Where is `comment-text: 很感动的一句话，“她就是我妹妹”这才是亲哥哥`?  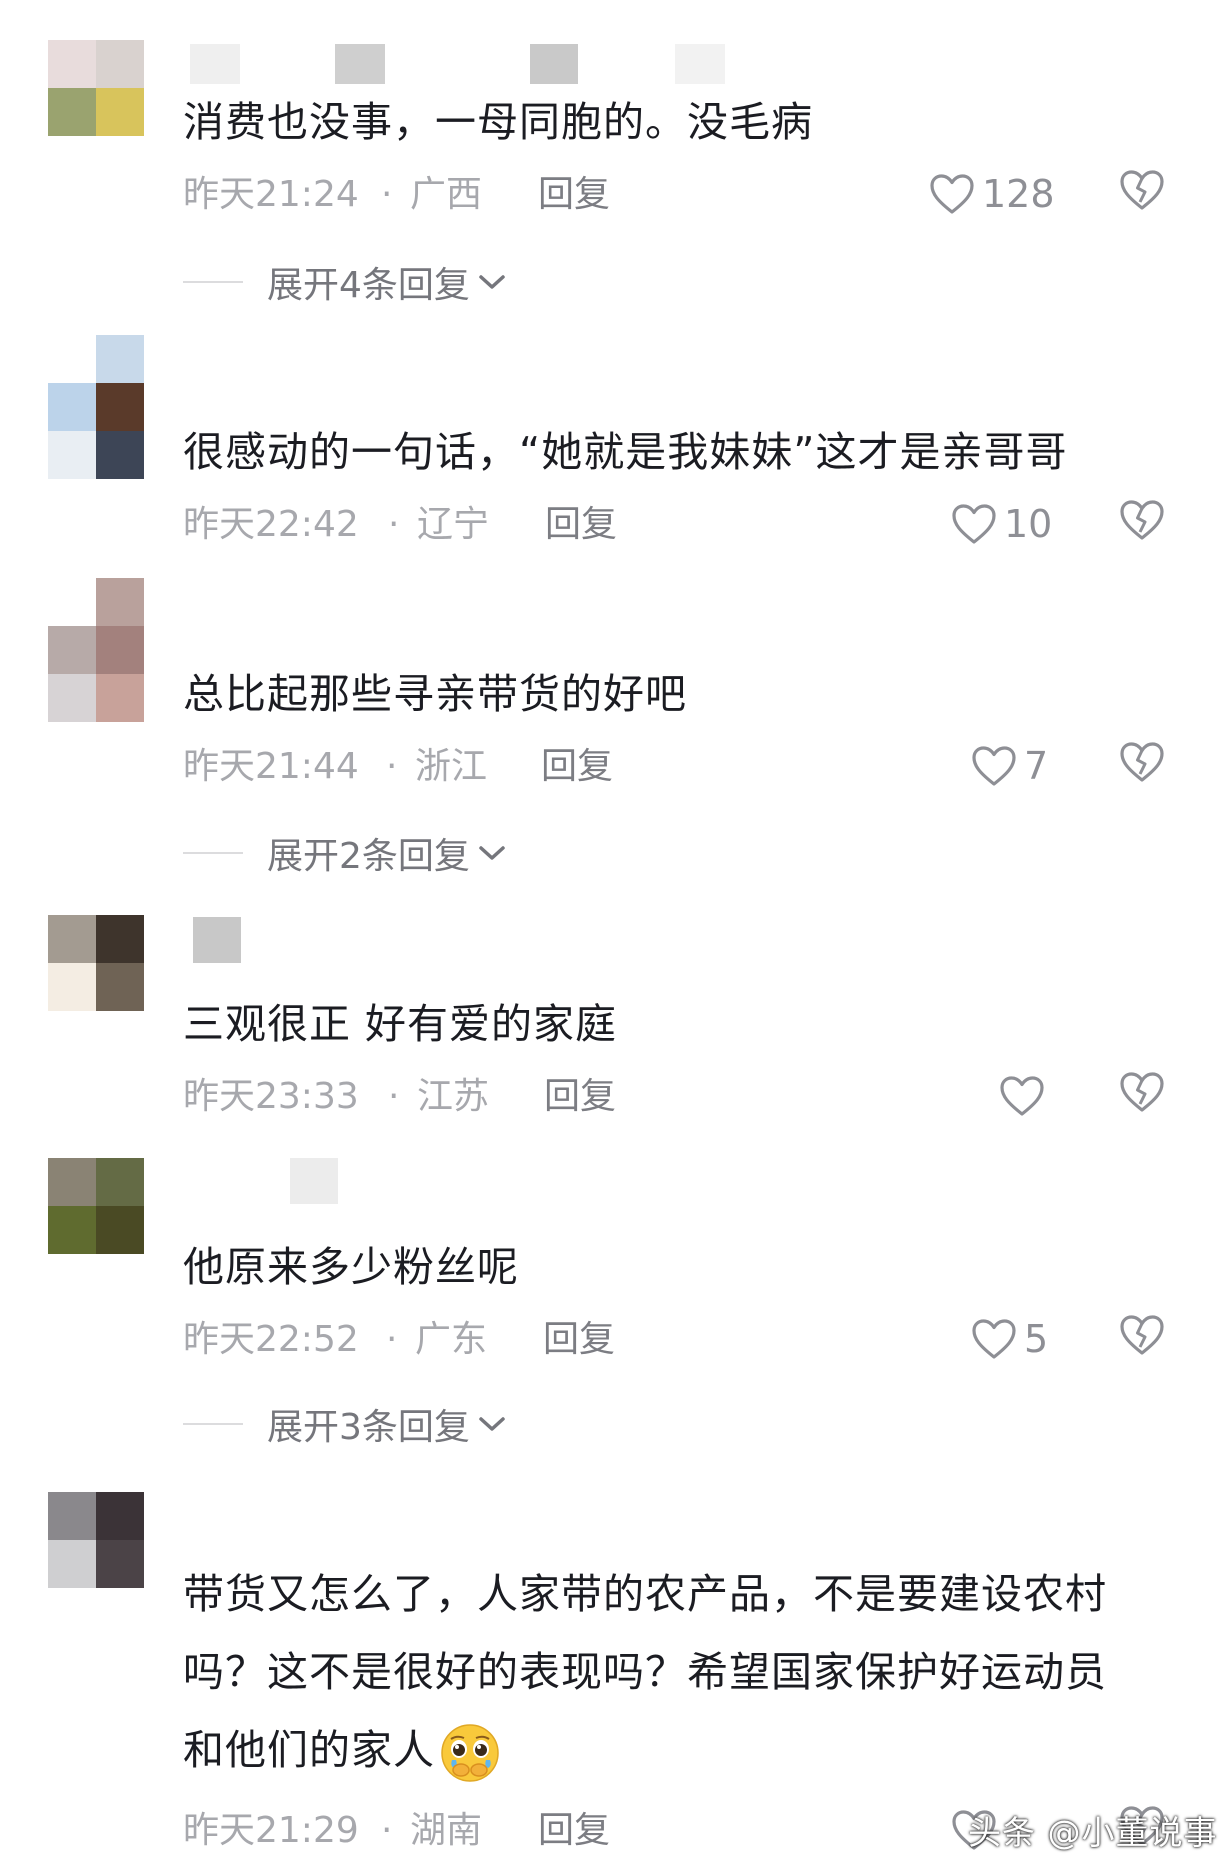
comment-text: 很感动的一句话，“她就是我妹妹”这才是亲哥哥 is located at coordinates (625, 452).